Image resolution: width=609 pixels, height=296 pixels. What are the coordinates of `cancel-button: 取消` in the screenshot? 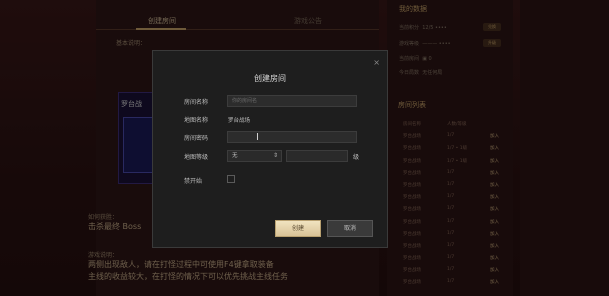 It's located at (350, 228).